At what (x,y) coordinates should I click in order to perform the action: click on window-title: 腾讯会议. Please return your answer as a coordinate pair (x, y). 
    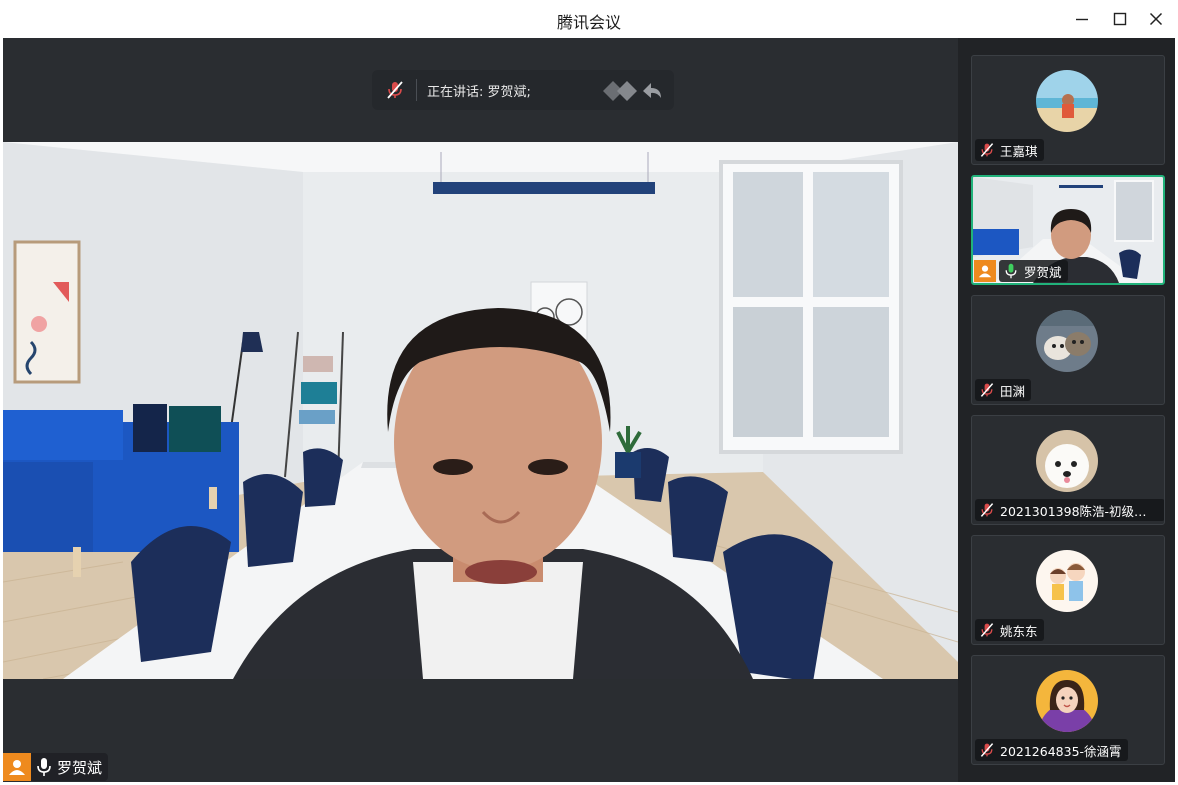
    Looking at the image, I should click on (588, 22).